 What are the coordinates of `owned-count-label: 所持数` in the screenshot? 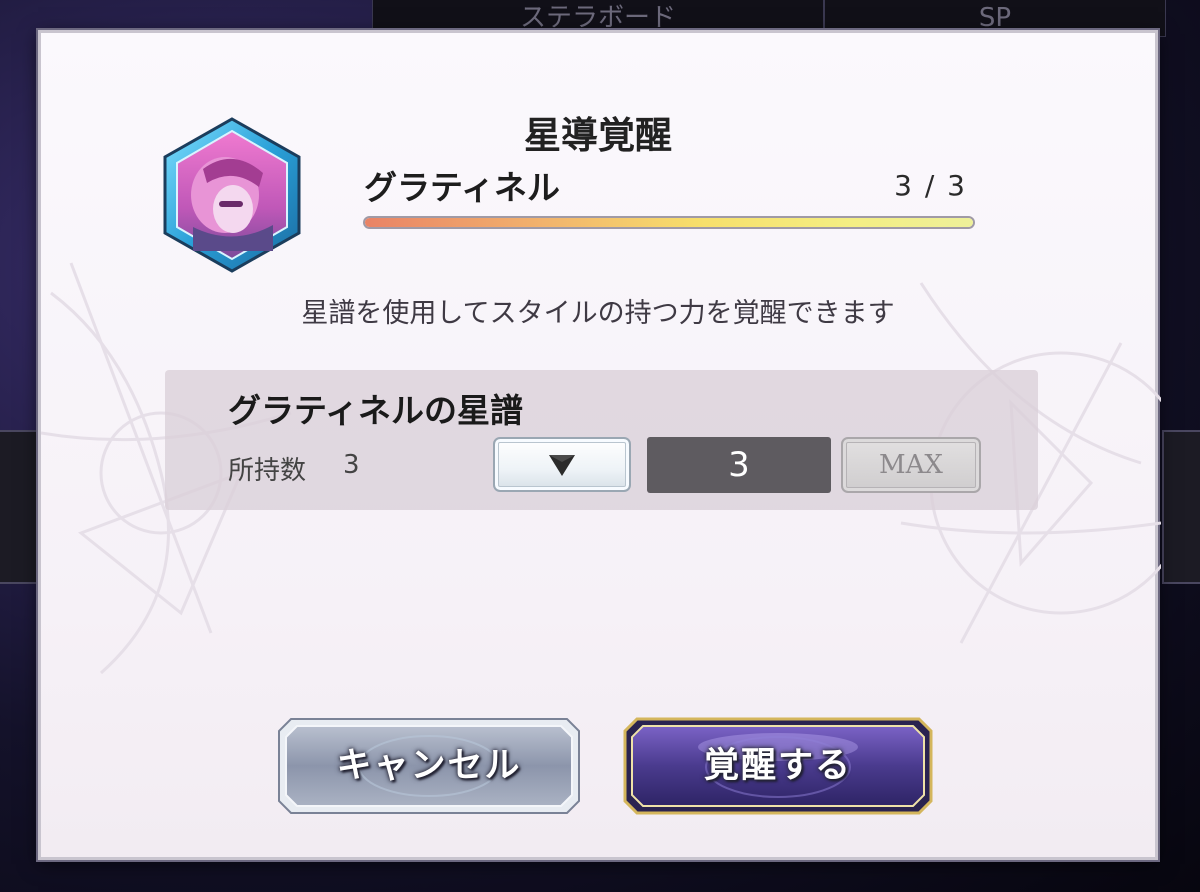 It's located at (267, 471).